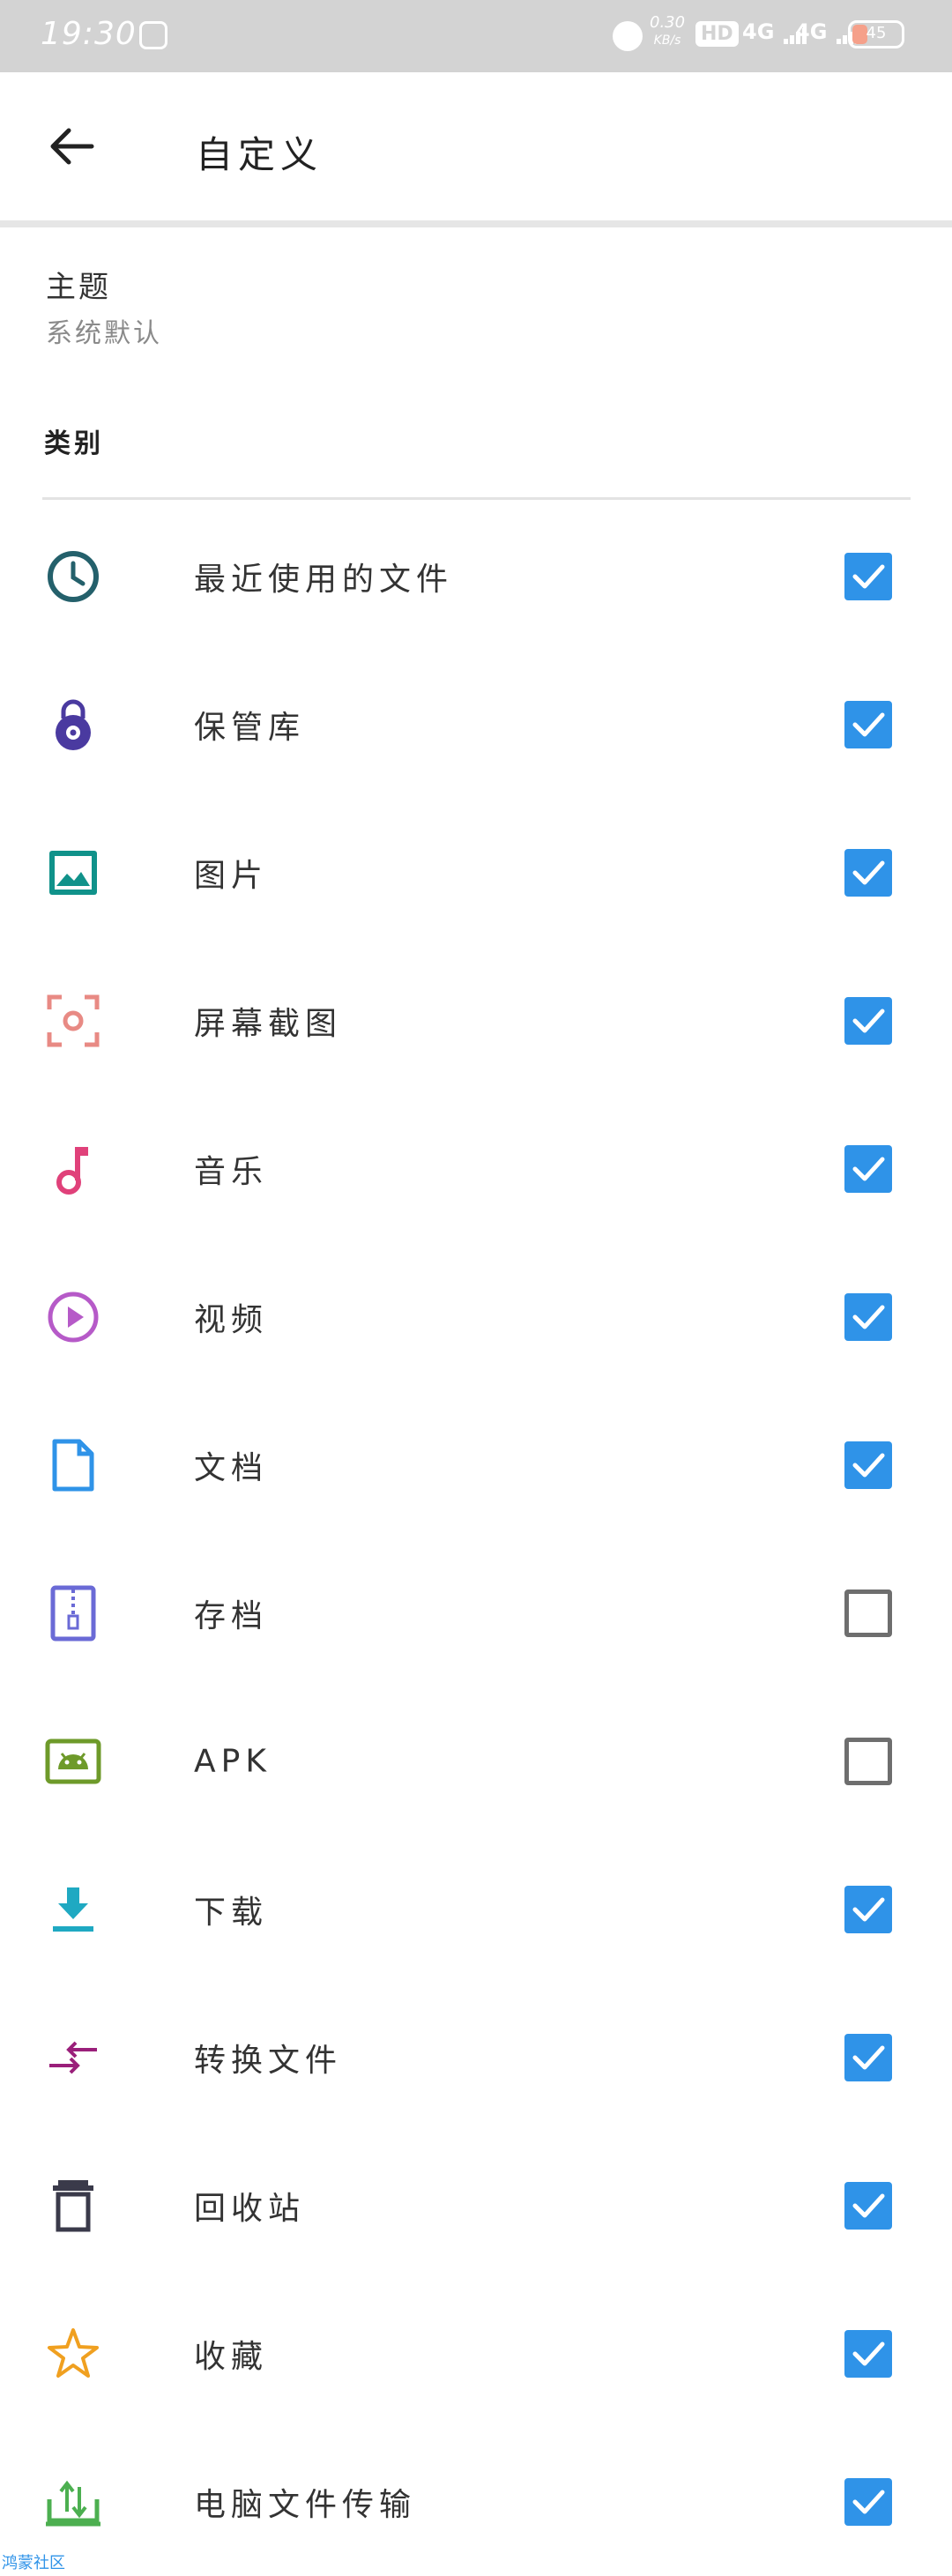  What do you see at coordinates (33, 2563) in the screenshot?
I see `watermark: 鸿蒙社区` at bounding box center [33, 2563].